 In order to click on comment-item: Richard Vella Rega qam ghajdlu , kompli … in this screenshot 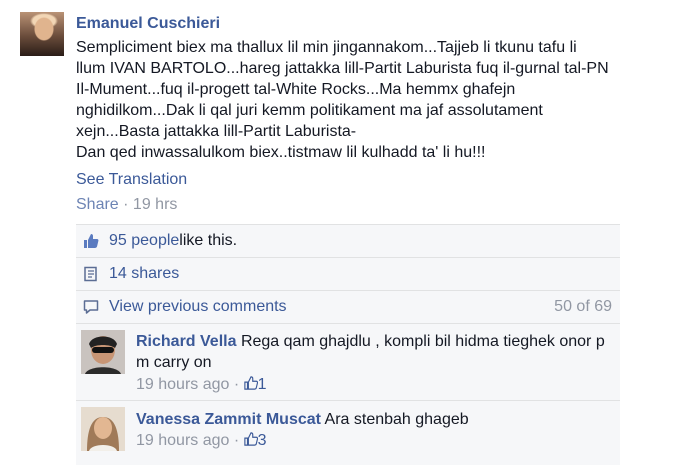, I will do `click(348, 361)`.